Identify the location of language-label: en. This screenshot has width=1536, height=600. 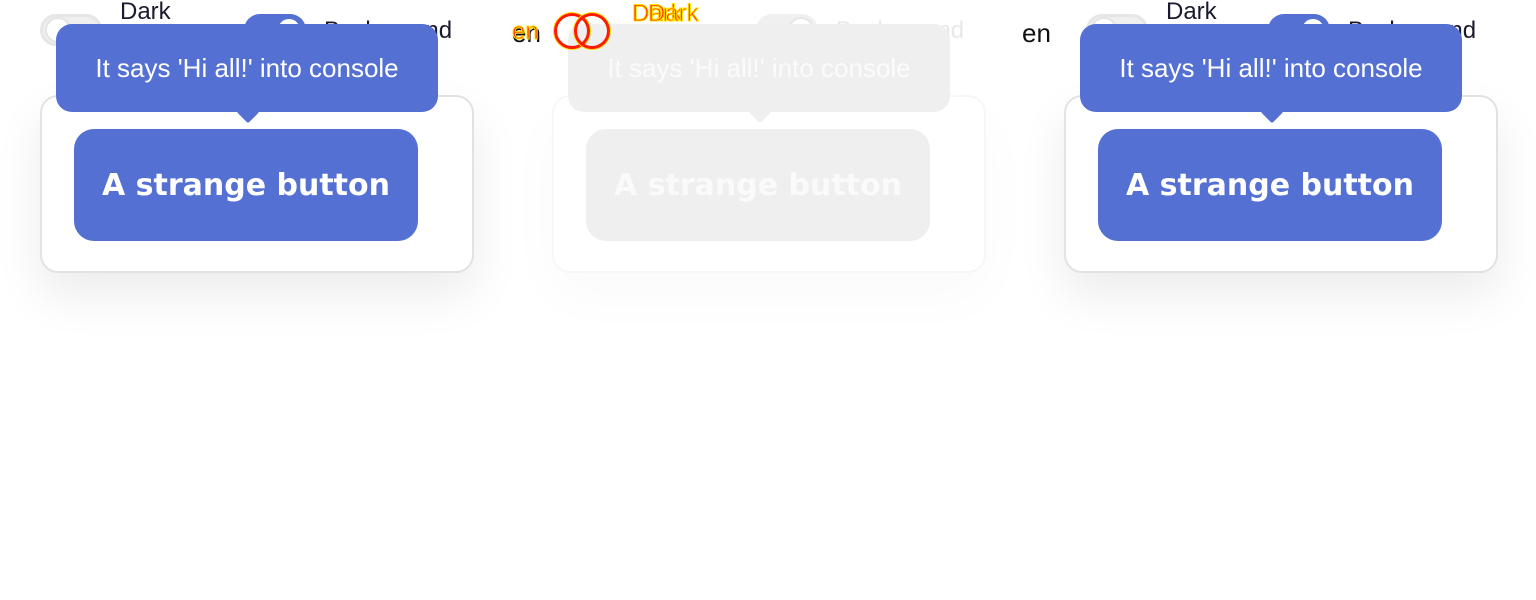
(1036, 33).